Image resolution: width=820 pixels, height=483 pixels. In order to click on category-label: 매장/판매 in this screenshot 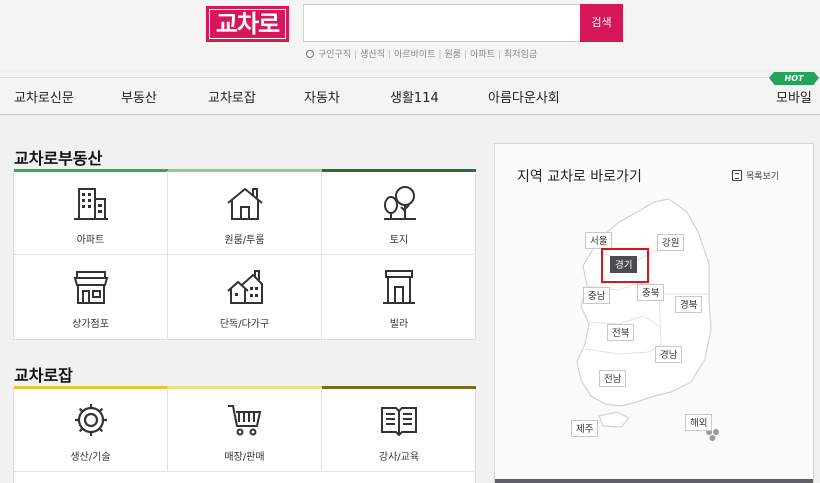, I will do `click(244, 457)`.